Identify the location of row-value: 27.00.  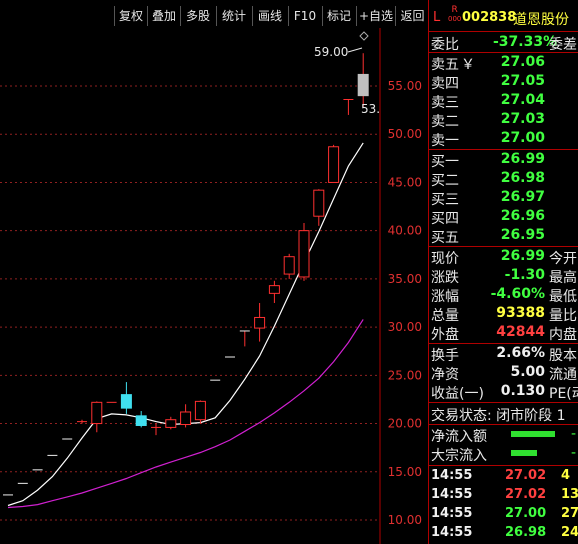
(522, 138).